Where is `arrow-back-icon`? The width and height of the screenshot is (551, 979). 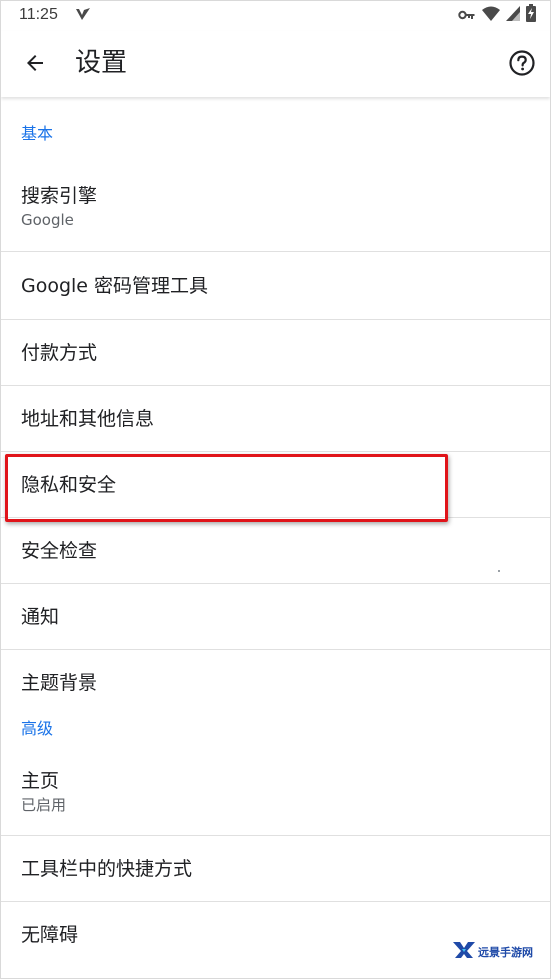 arrow-back-icon is located at coordinates (35, 65).